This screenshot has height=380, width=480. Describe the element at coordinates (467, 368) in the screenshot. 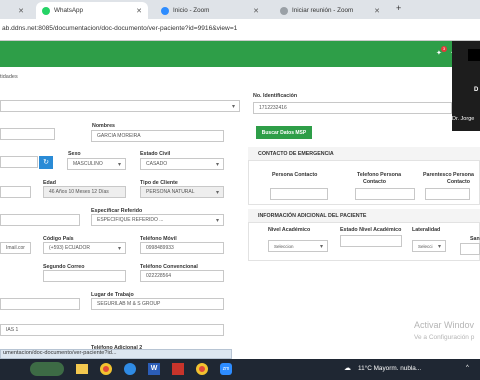

I see `expand-tray-icon: ^` at that location.